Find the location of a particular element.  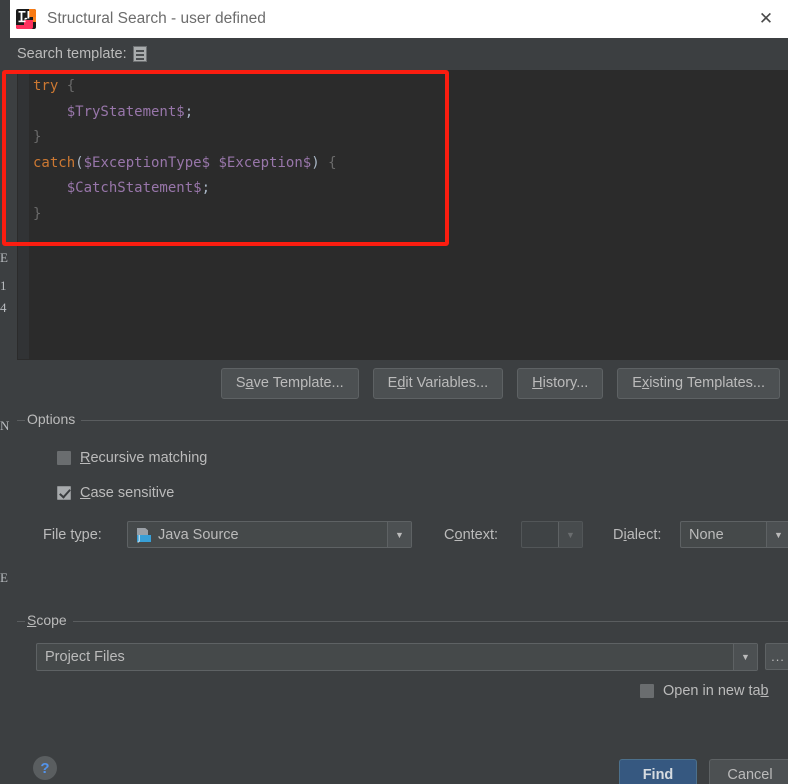

code-token: $TryStatement$ is located at coordinates (125, 111).